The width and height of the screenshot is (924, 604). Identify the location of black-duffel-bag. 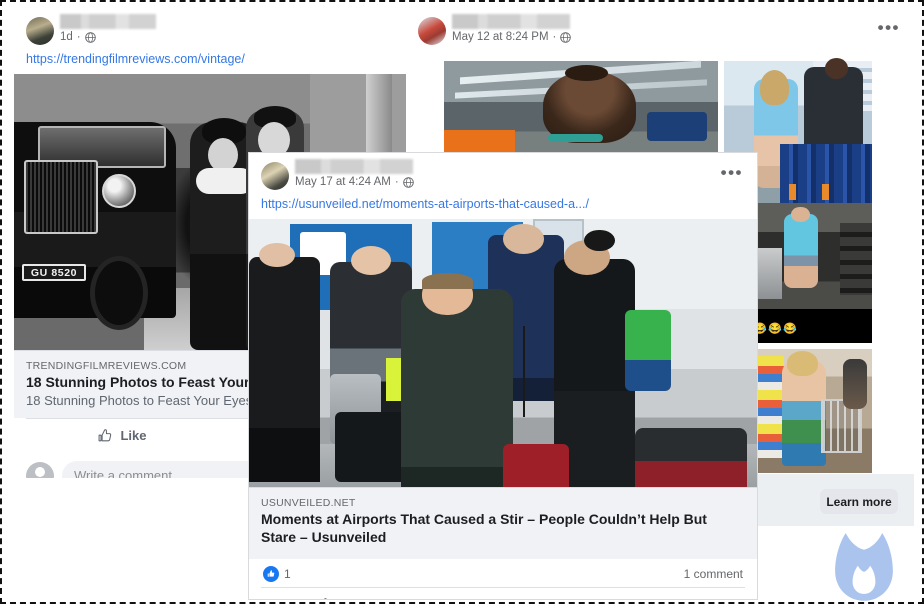
(371, 446).